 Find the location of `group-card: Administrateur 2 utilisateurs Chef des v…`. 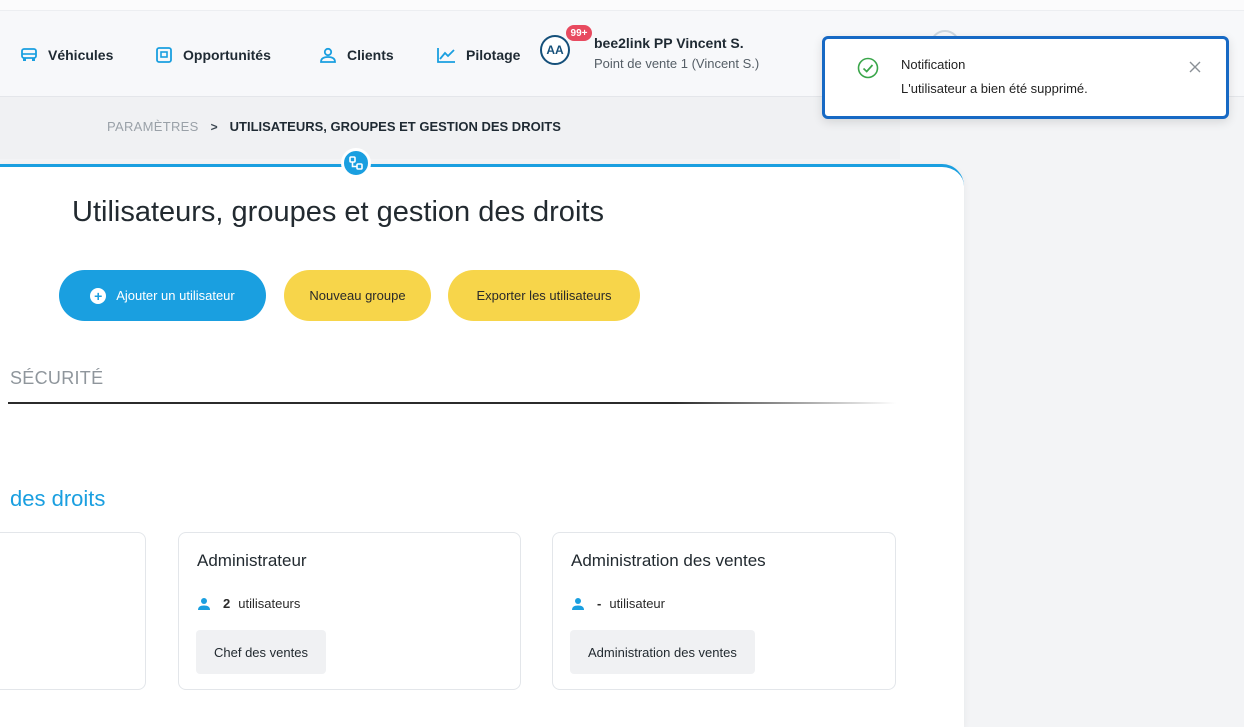

group-card: Administrateur 2 utilisateurs Chef des v… is located at coordinates (349, 611).